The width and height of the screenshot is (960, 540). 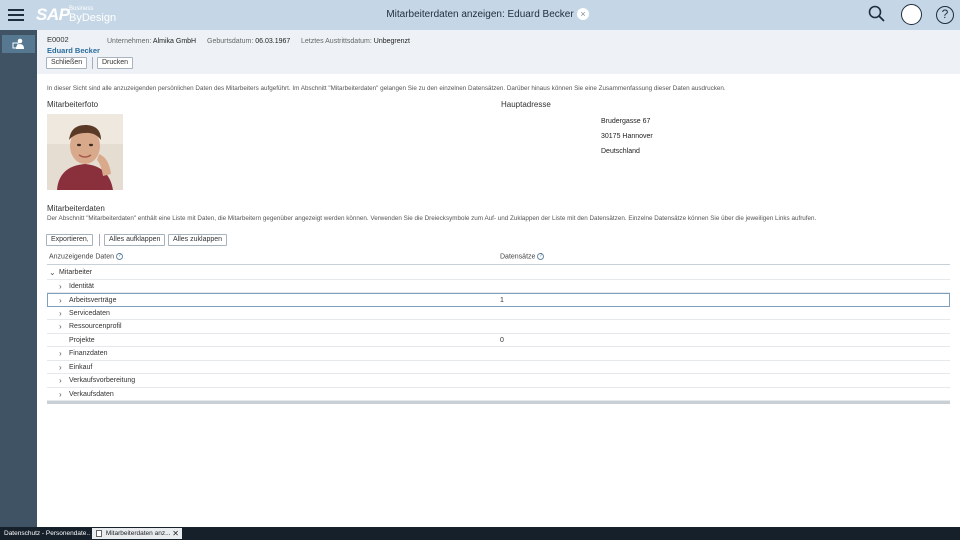 What do you see at coordinates (498, 381) in the screenshot?
I see `table-row: › Verkaufsvorbereitung` at bounding box center [498, 381].